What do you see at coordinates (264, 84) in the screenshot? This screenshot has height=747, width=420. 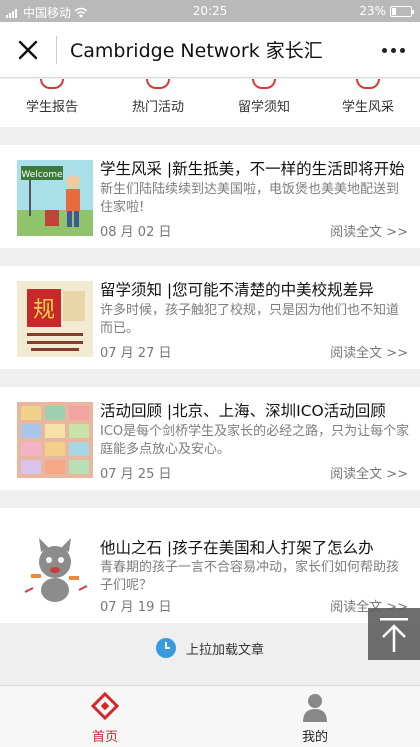 I see `notice-icon` at bounding box center [264, 84].